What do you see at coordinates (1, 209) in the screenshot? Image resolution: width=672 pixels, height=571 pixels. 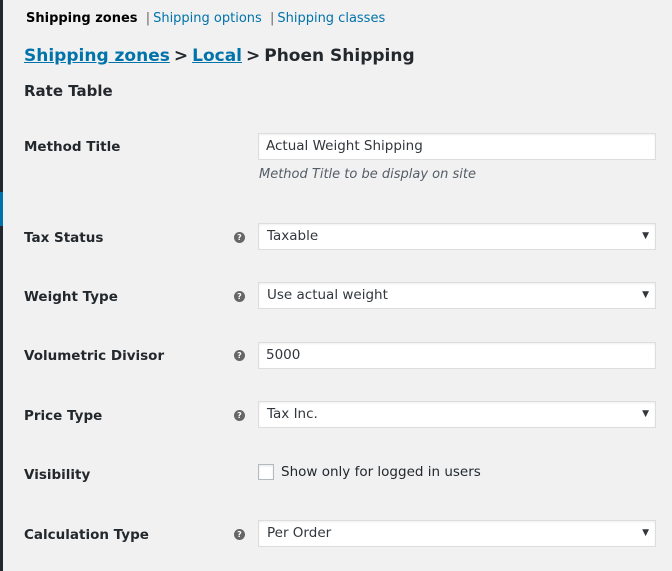 I see `admin-sidebar-active-marker` at bounding box center [1, 209].